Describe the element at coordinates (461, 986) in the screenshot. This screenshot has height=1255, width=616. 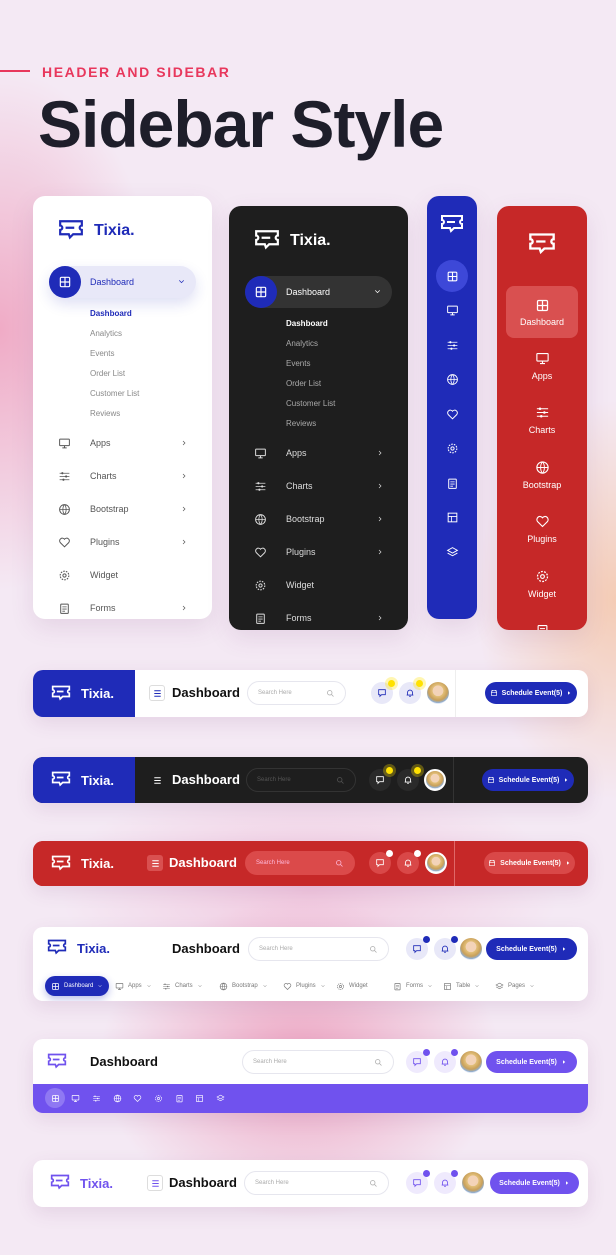
I see `nav-item-table: Table` at that location.